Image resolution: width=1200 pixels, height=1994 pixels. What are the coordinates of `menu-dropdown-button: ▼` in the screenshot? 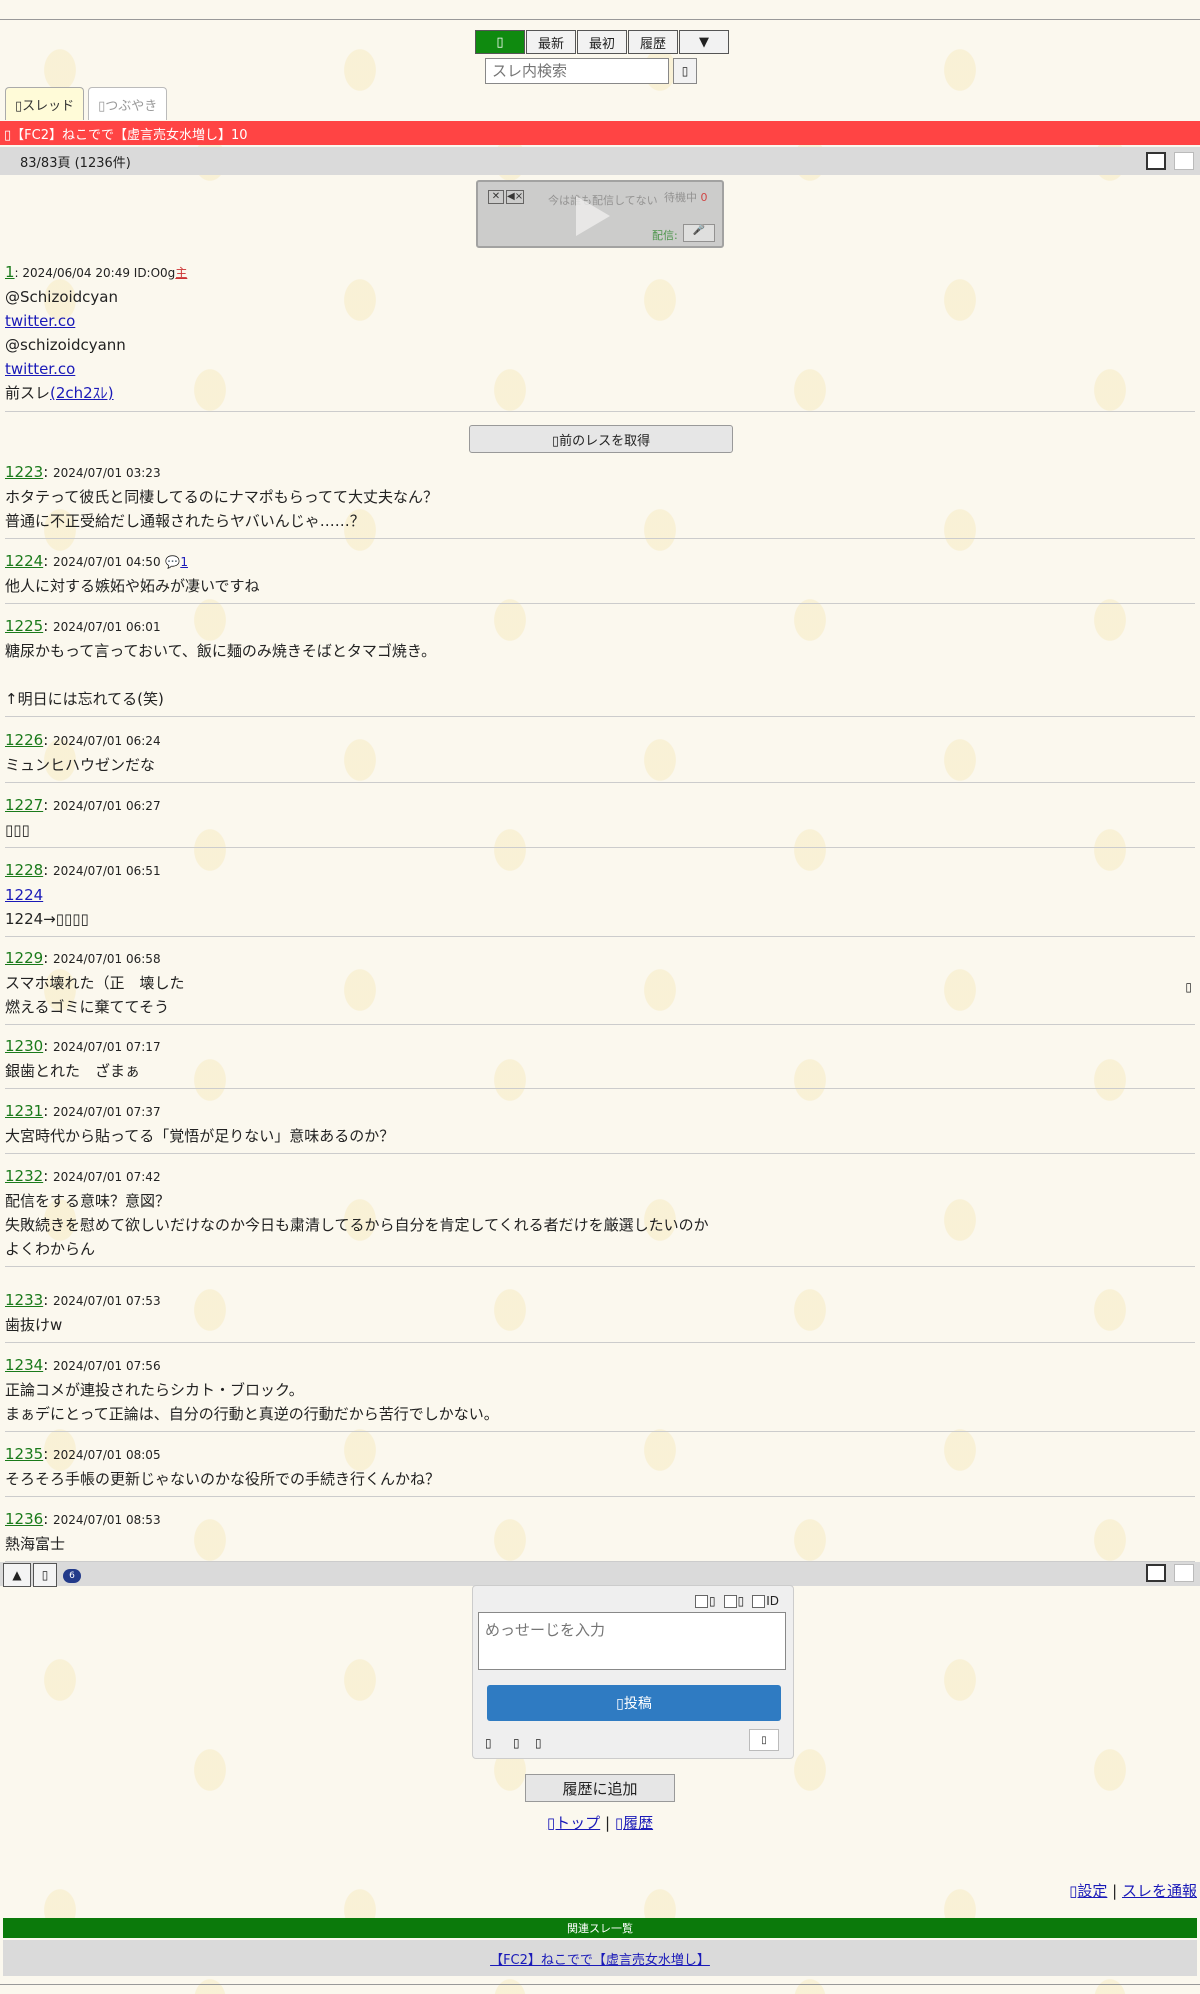 It's located at (704, 42).